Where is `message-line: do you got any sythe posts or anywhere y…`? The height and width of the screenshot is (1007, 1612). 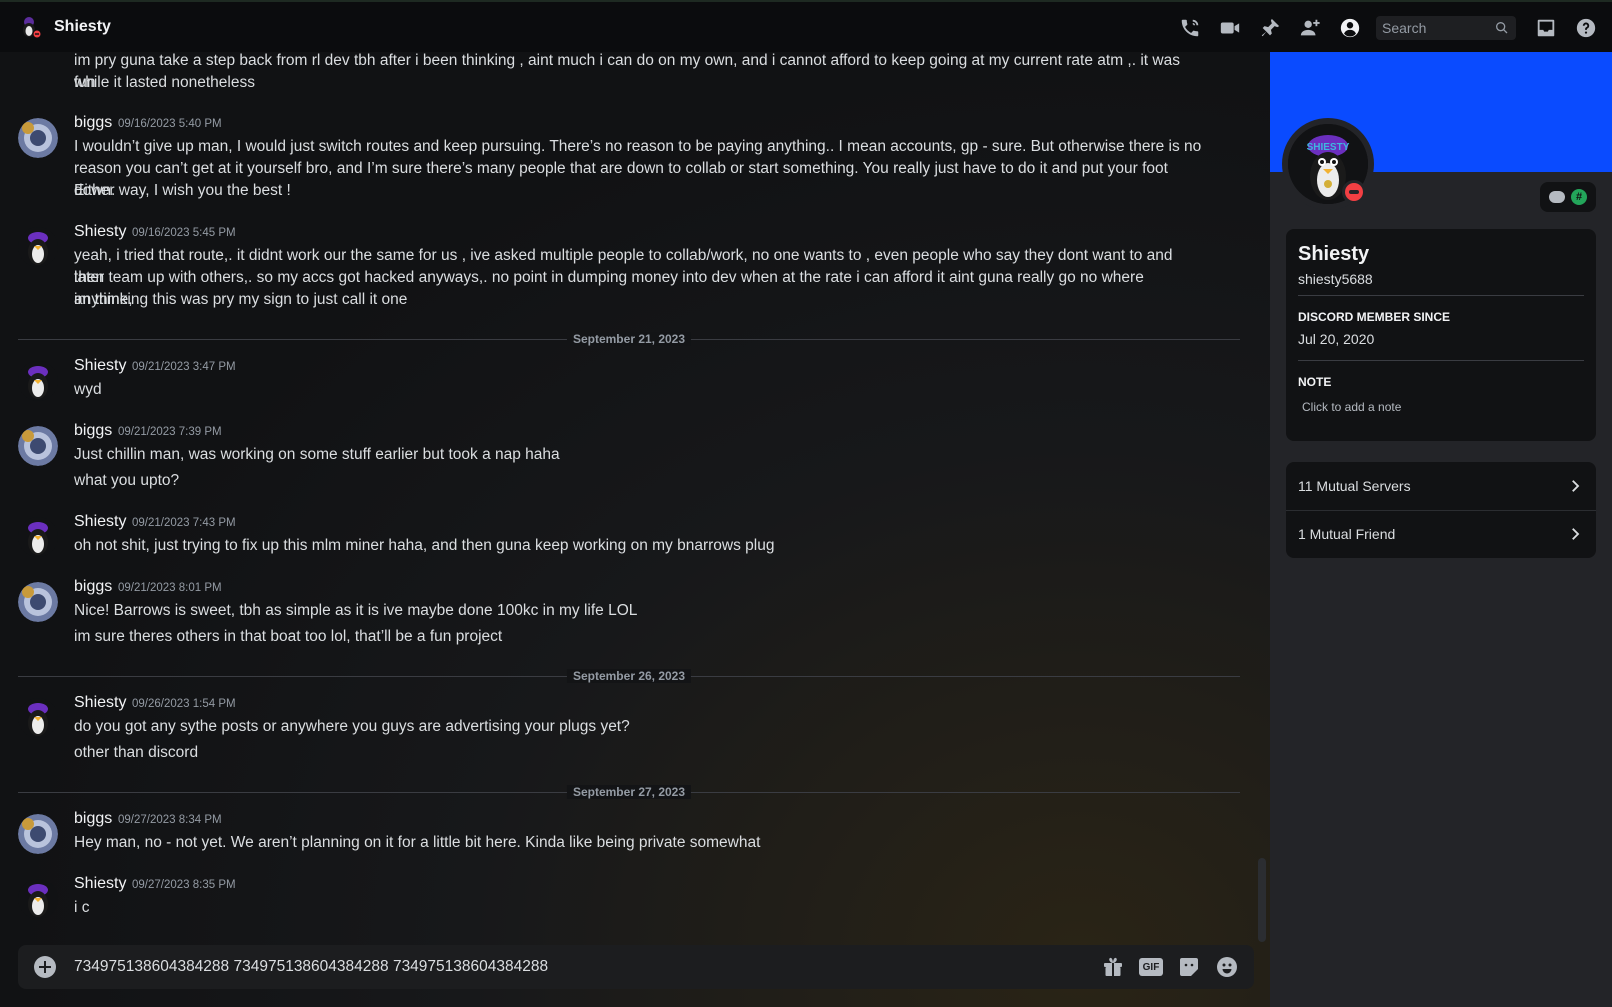
message-line: do you got any sythe posts or anywhere y… is located at coordinates (352, 726).